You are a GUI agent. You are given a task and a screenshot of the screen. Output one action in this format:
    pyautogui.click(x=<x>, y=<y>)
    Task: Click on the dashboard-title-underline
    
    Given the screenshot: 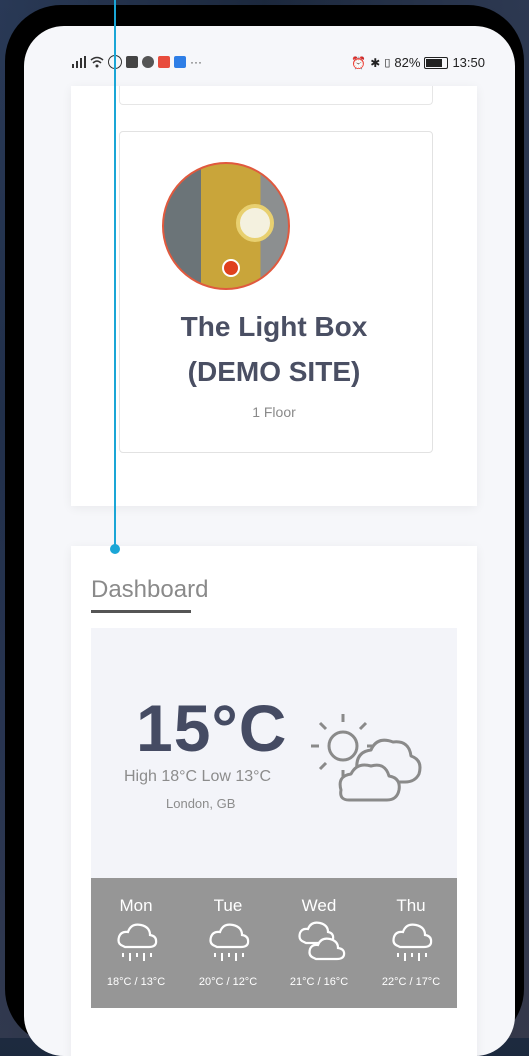 What is the action you would take?
    pyautogui.click(x=141, y=611)
    